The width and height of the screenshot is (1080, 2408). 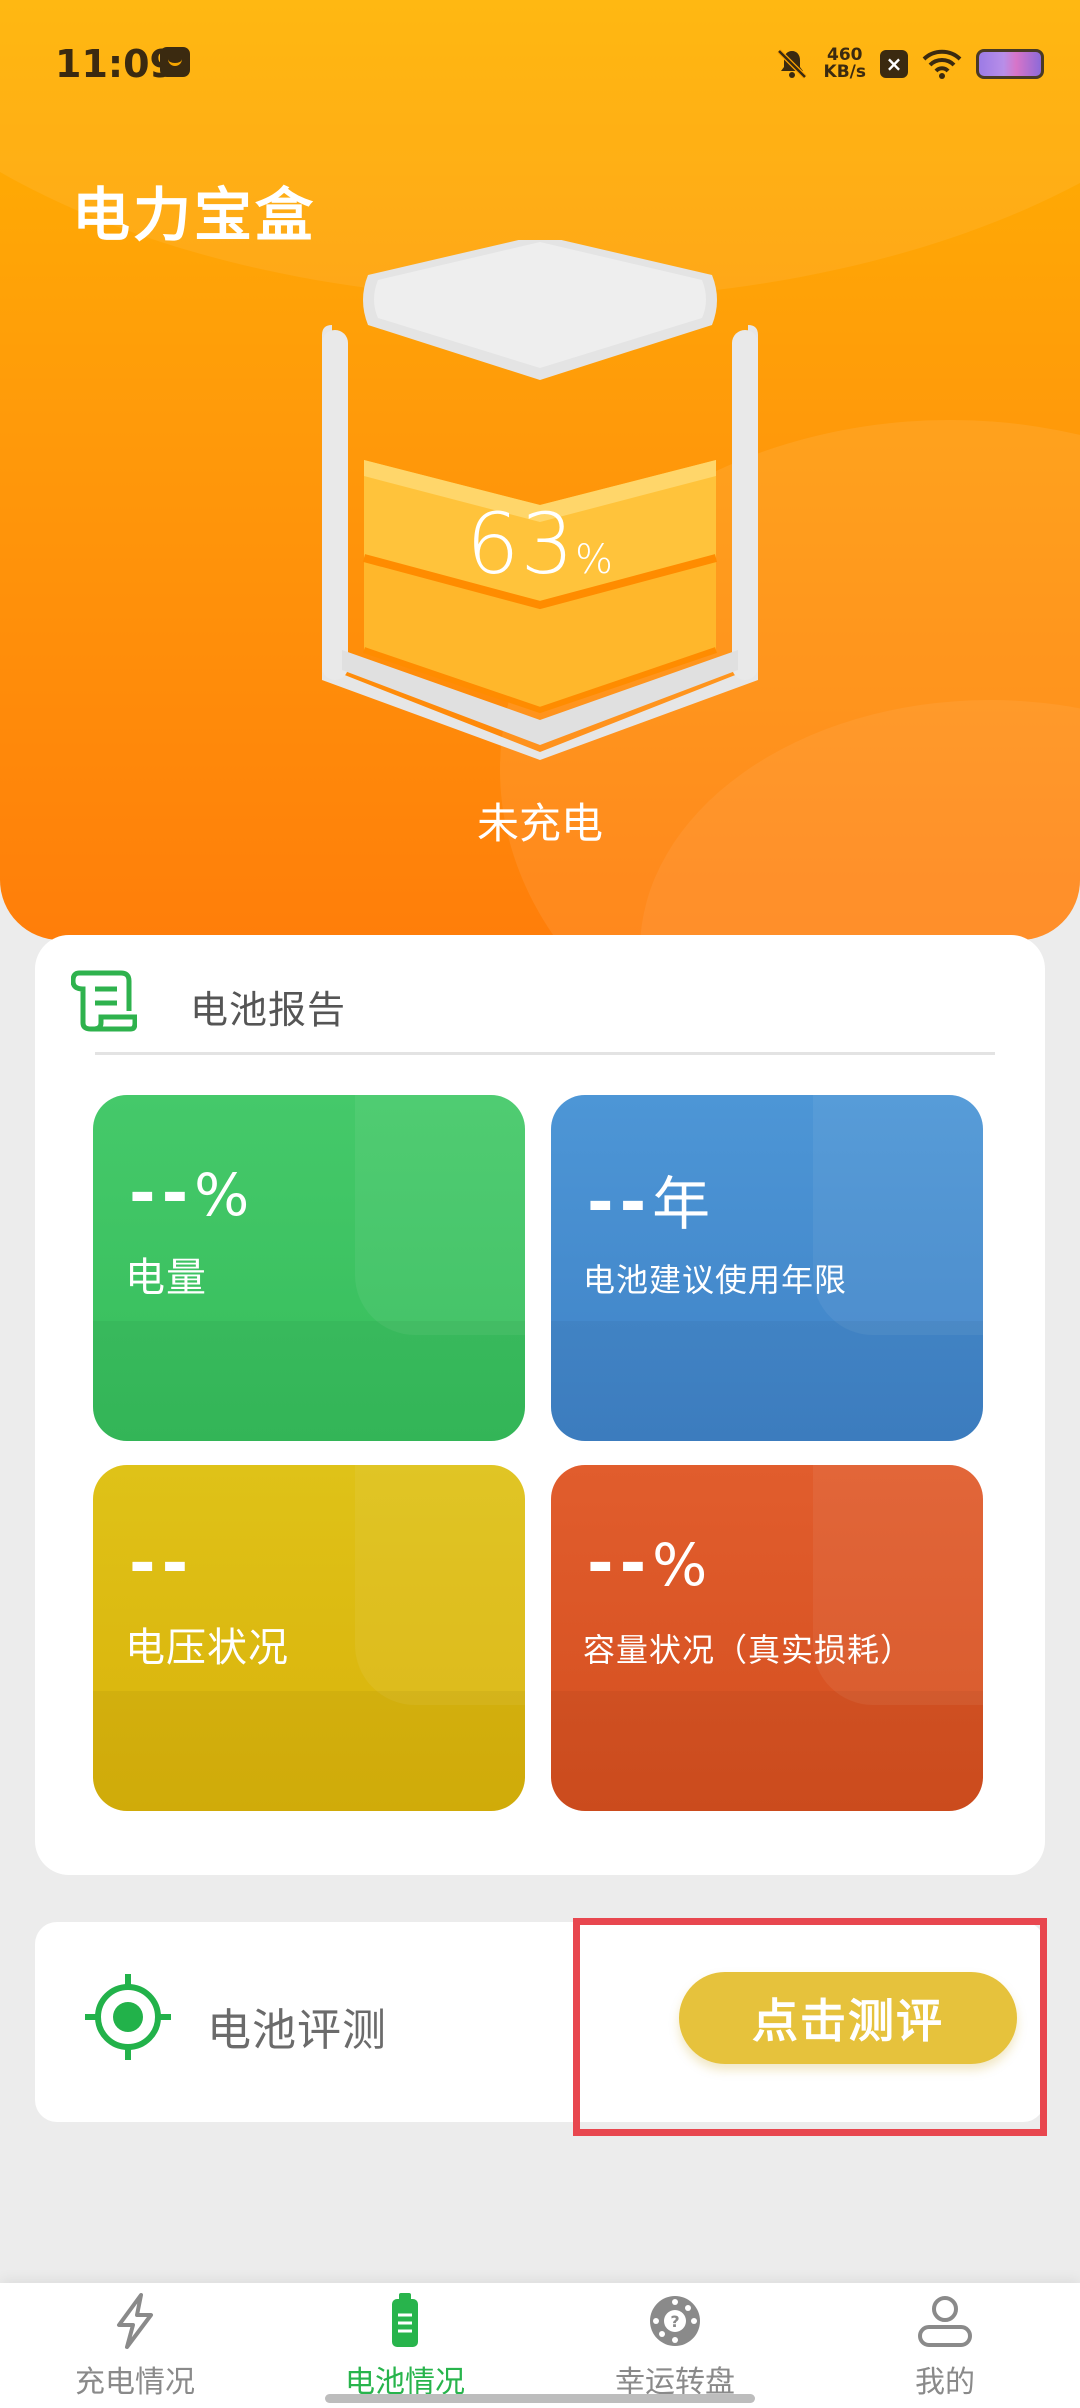 I want to click on shopping-bag-icon, so click(x=175, y=62).